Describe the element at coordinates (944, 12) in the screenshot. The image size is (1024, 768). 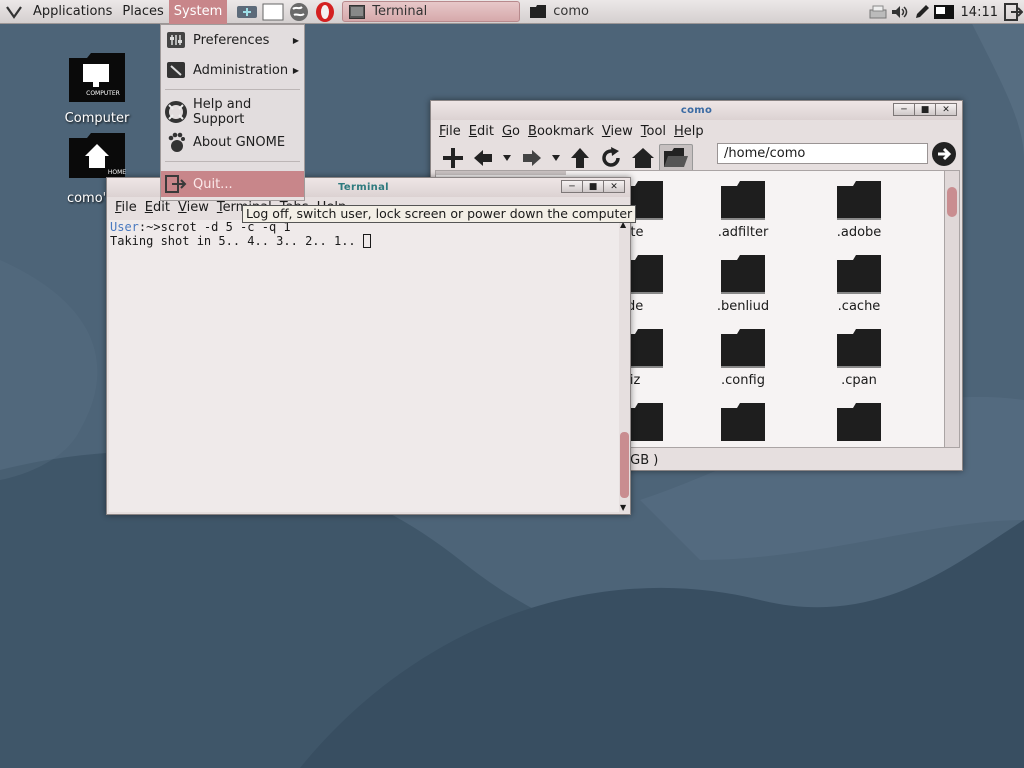
I see `screen-tray` at that location.